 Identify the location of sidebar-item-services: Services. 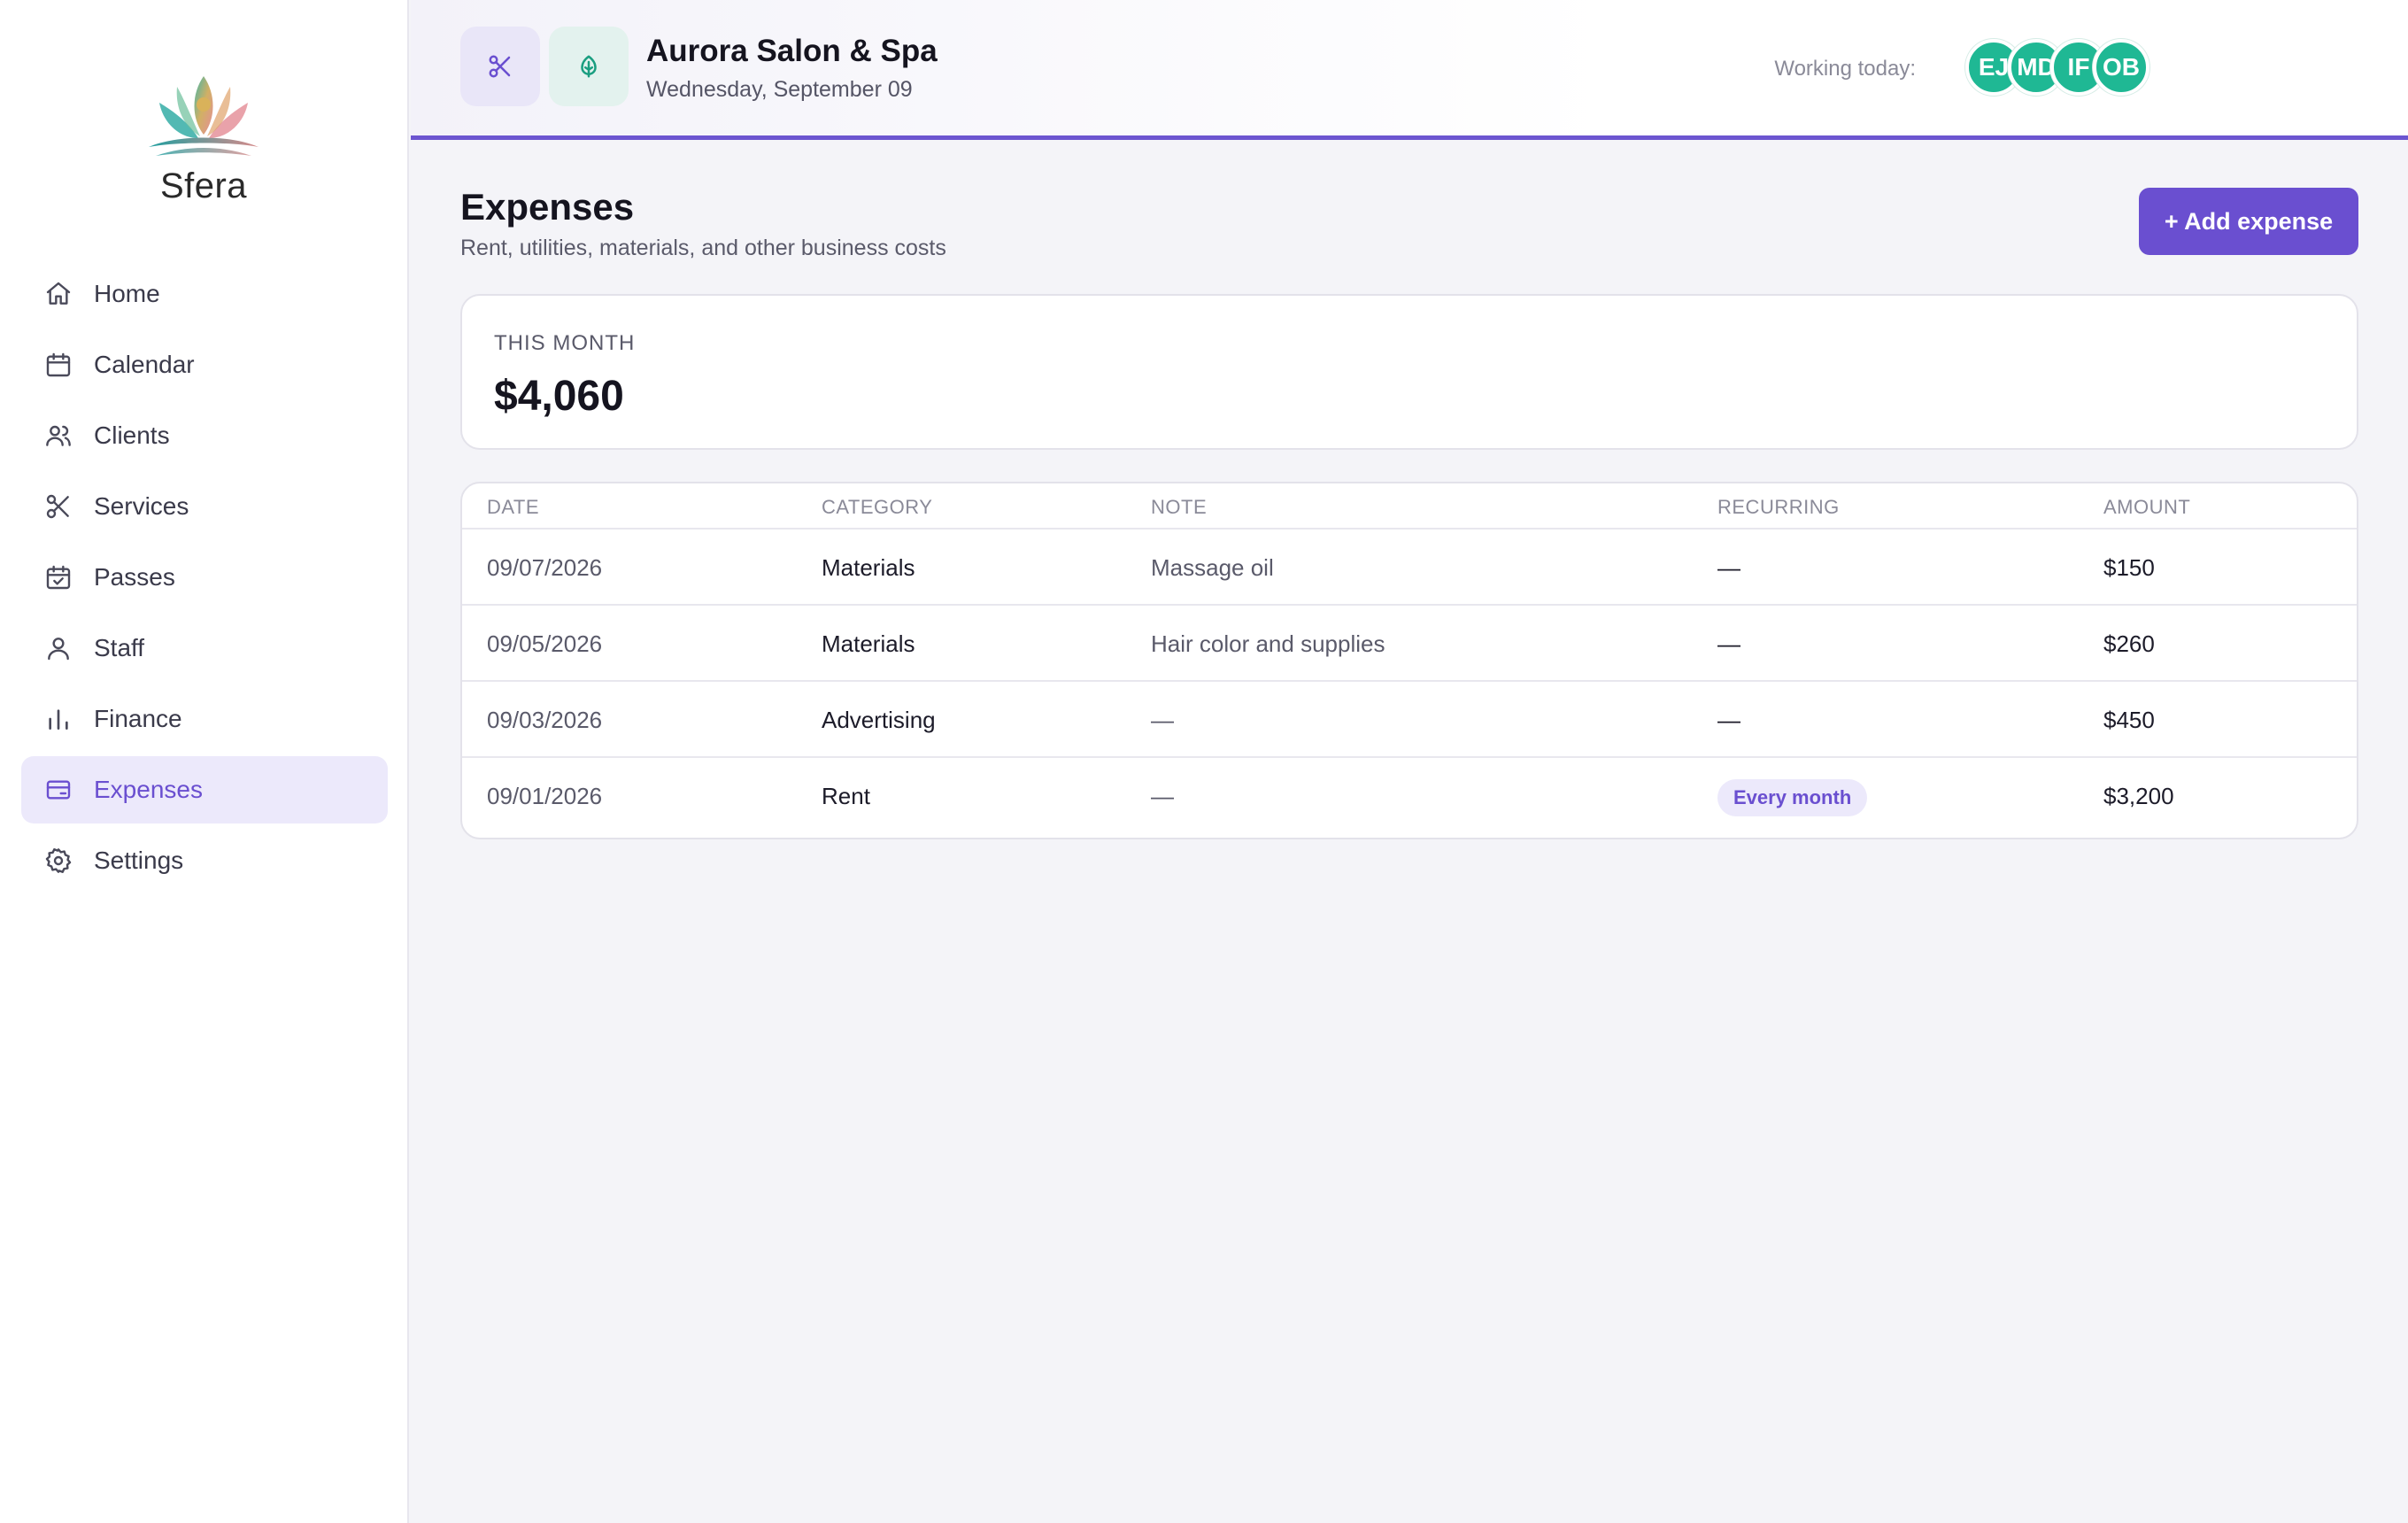
(204, 506).